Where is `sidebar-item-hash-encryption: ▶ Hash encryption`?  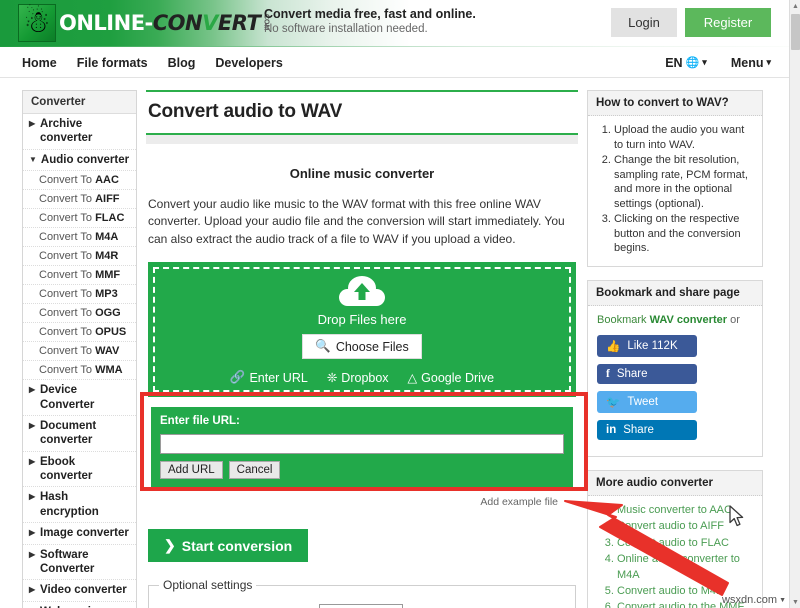 sidebar-item-hash-encryption: ▶ Hash encryption is located at coordinates (79, 505).